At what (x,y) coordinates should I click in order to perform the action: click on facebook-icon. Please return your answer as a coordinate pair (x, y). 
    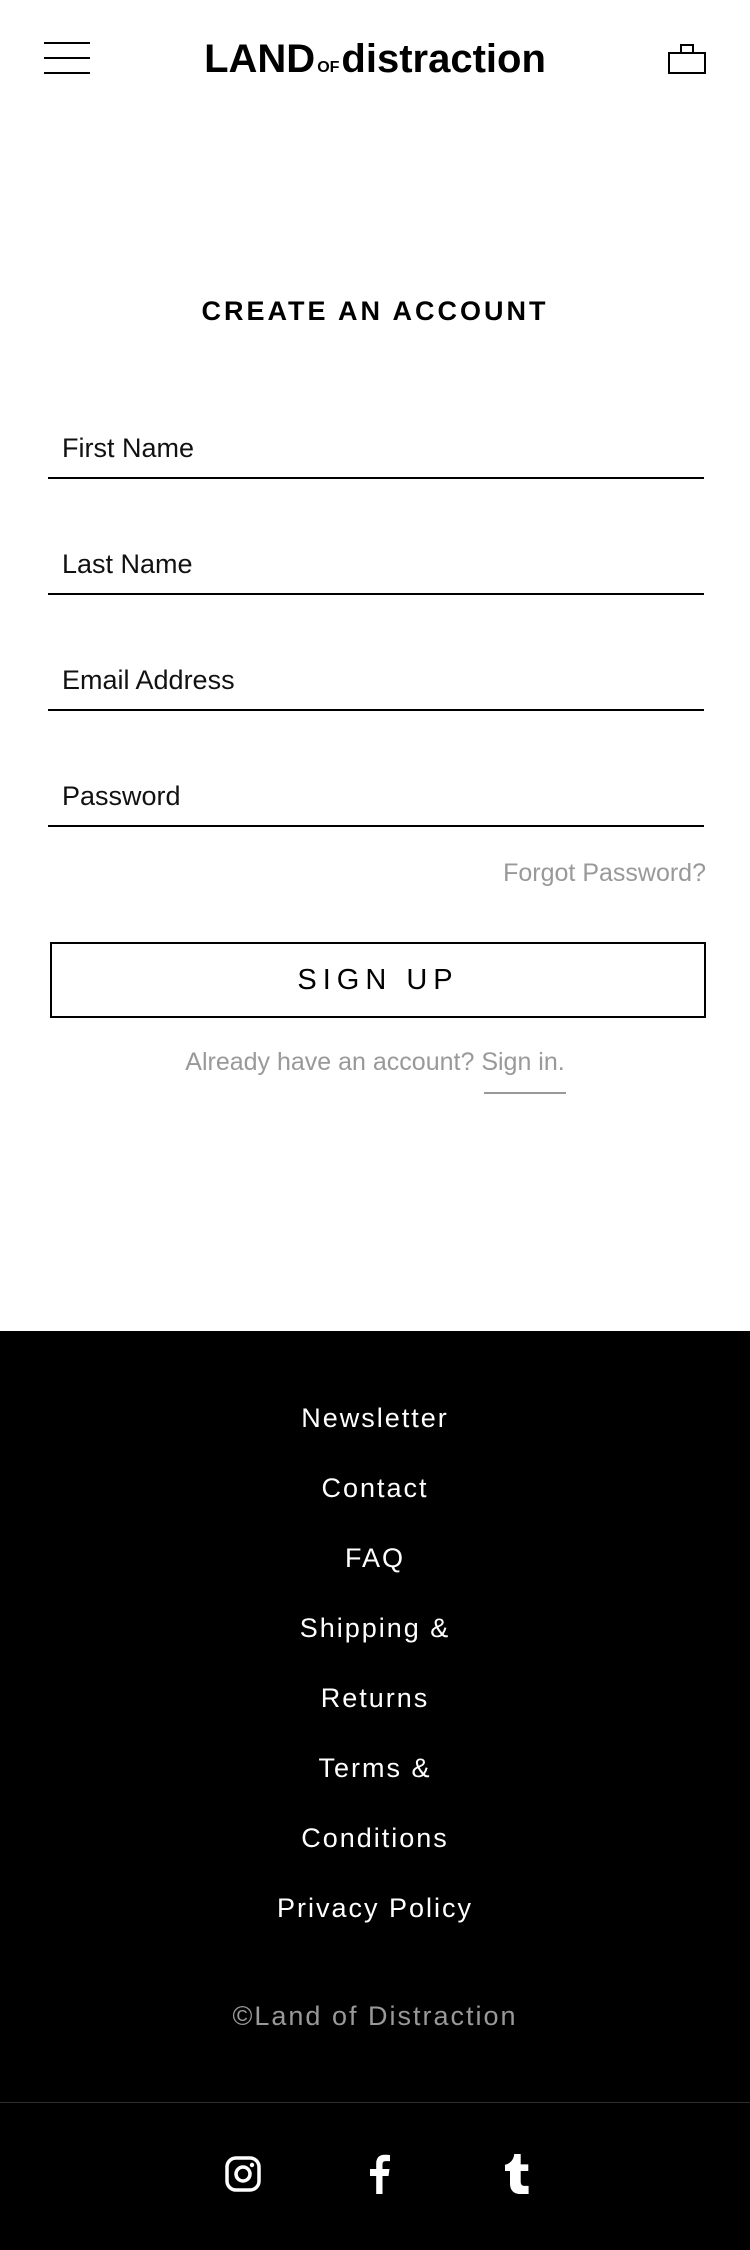
    Looking at the image, I should click on (379, 2174).